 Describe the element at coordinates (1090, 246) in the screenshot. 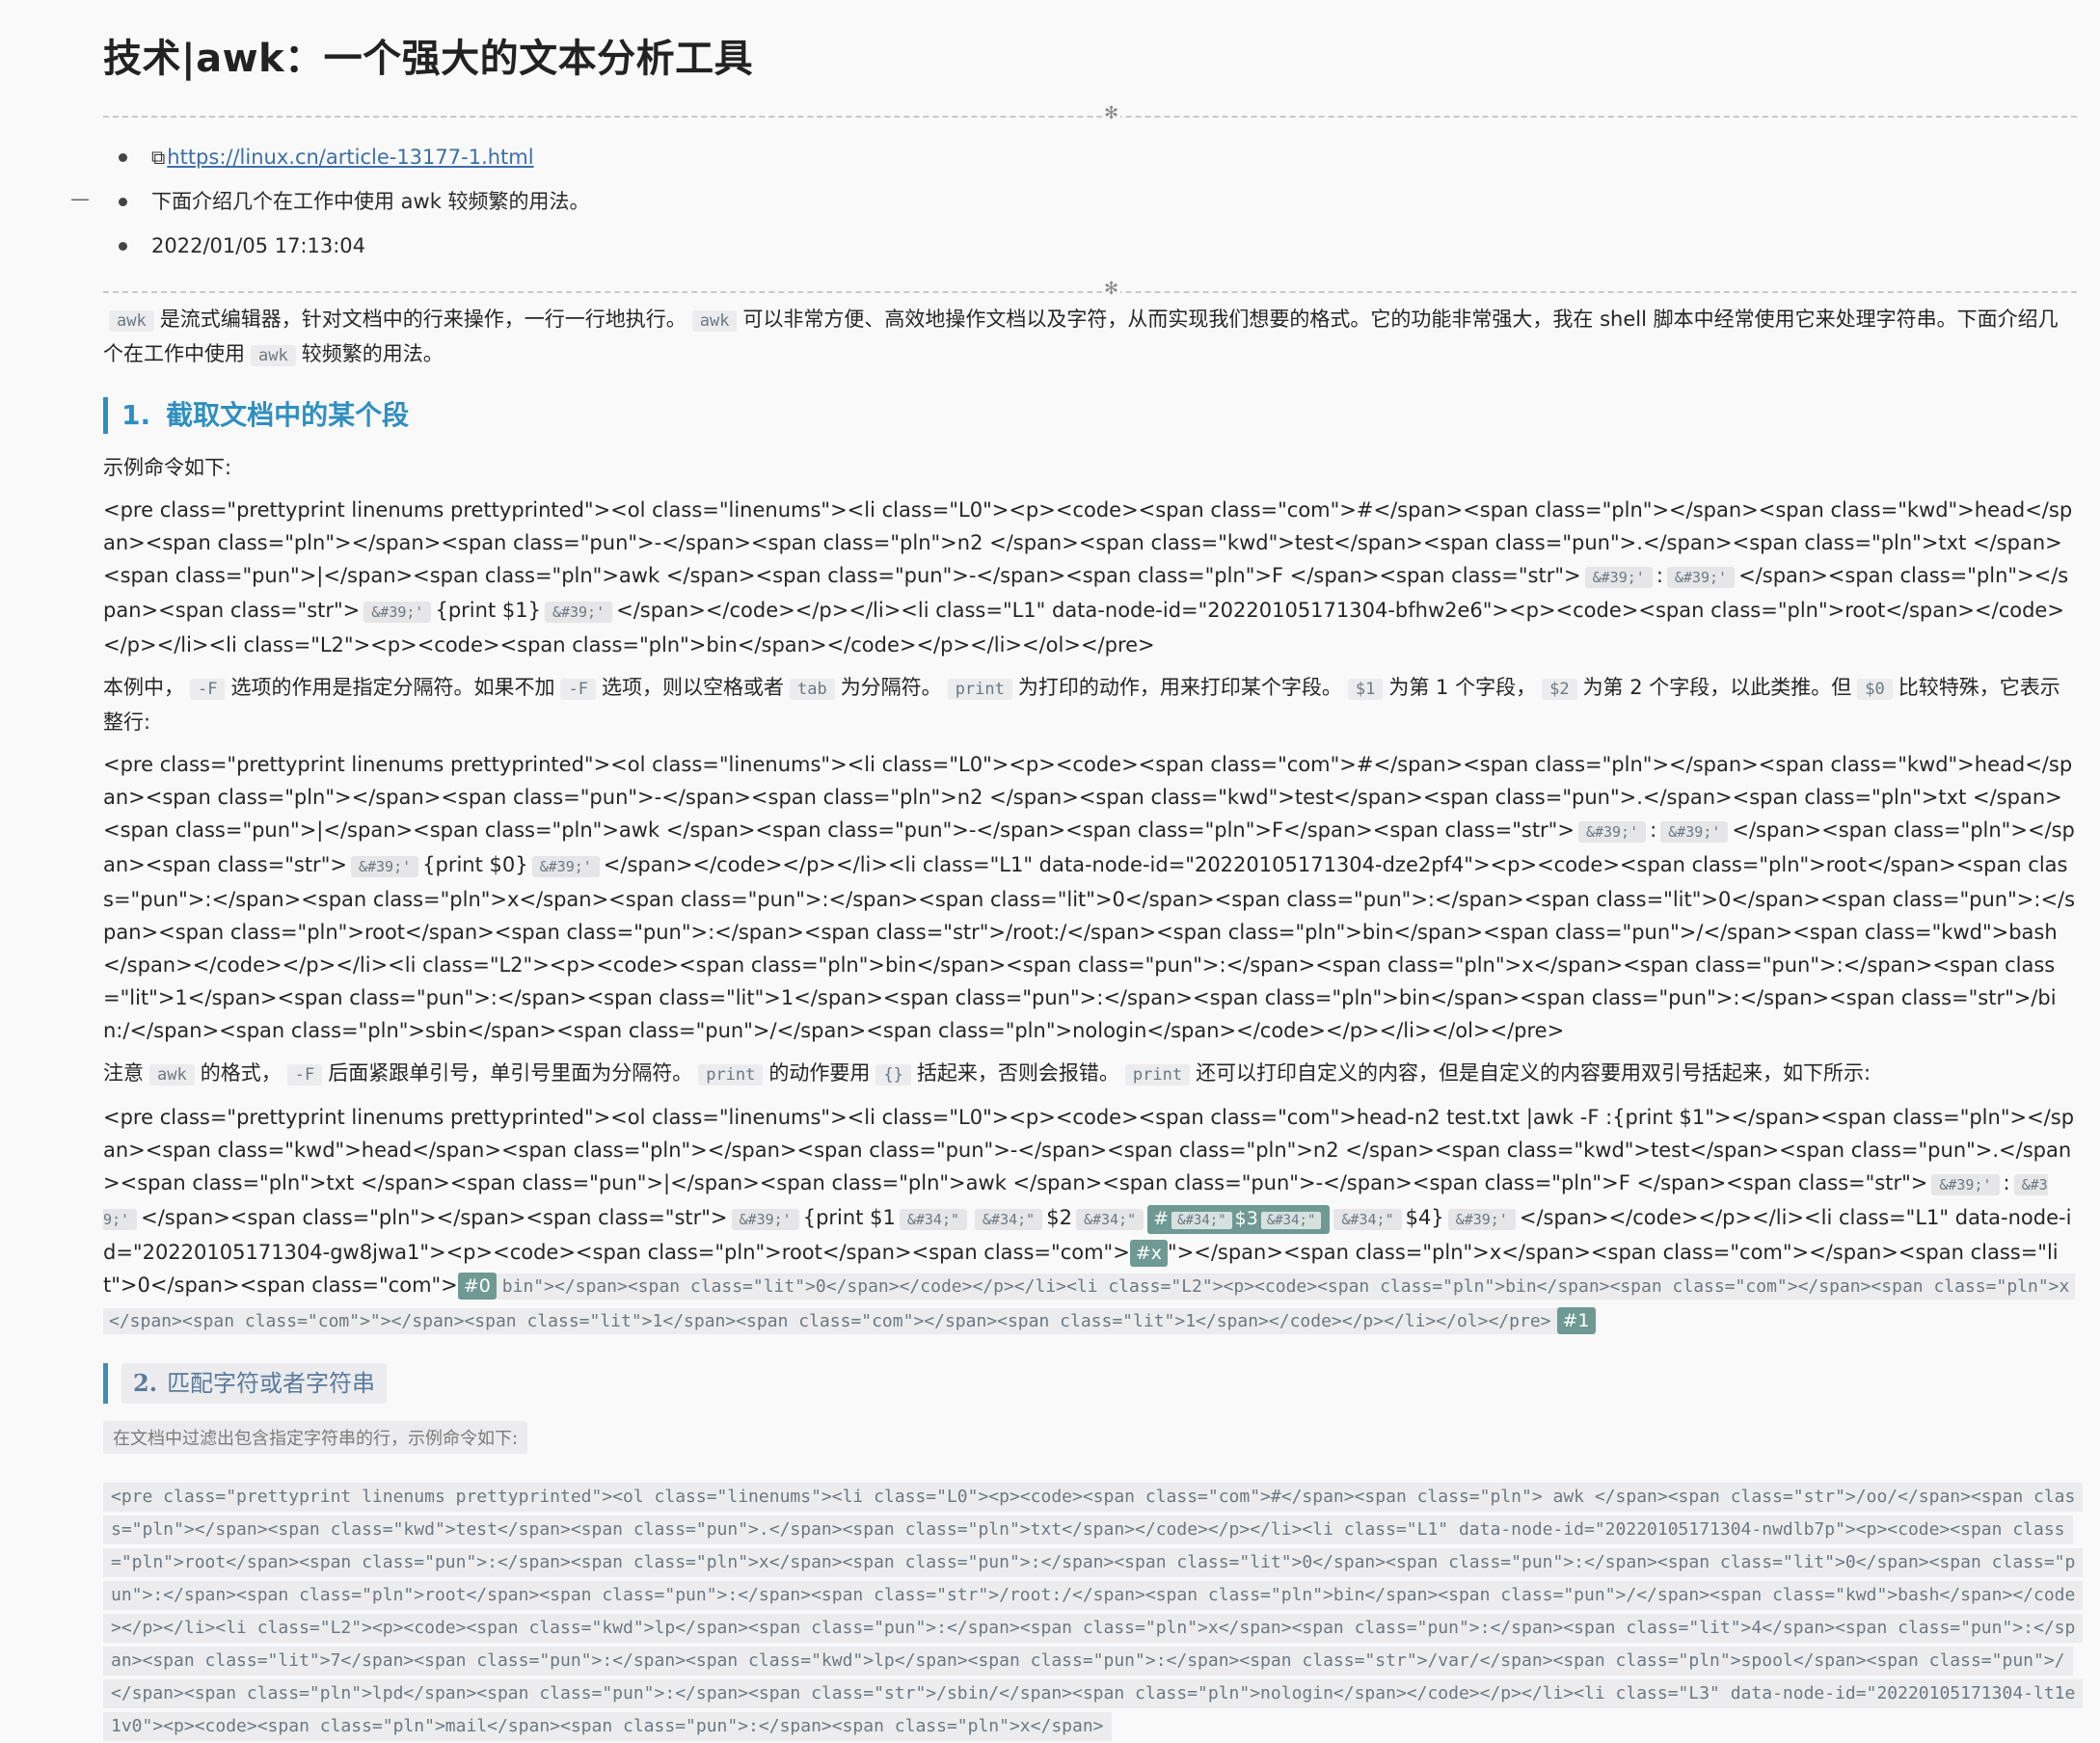

I see `metadata-date-item: 2022/01/05 17:13:04` at that location.